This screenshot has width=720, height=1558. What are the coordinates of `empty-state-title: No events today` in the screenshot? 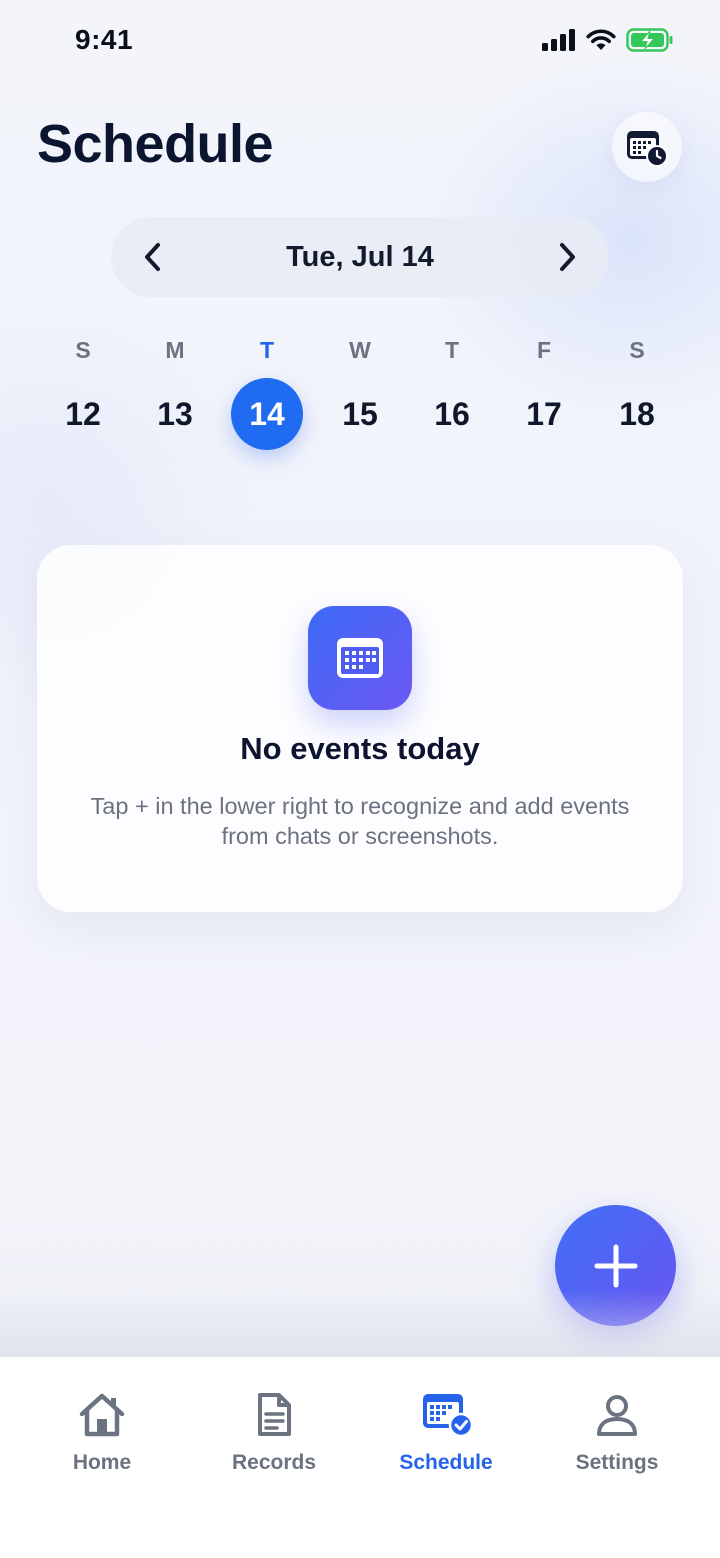 It's located at (360, 748).